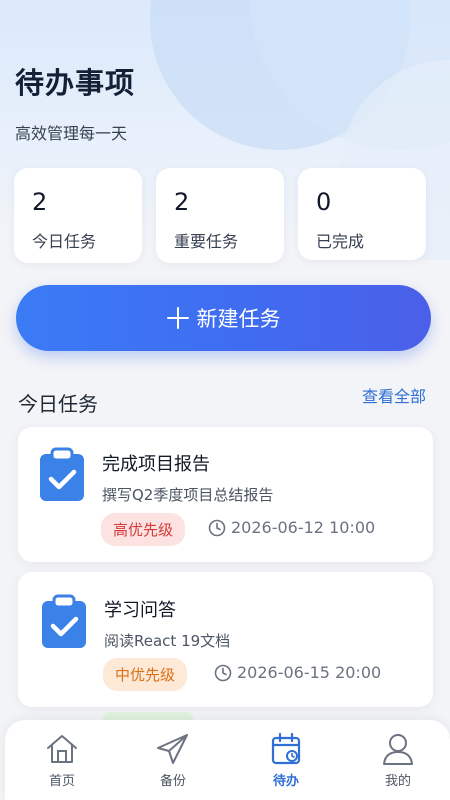  I want to click on user-icon, so click(398, 749).